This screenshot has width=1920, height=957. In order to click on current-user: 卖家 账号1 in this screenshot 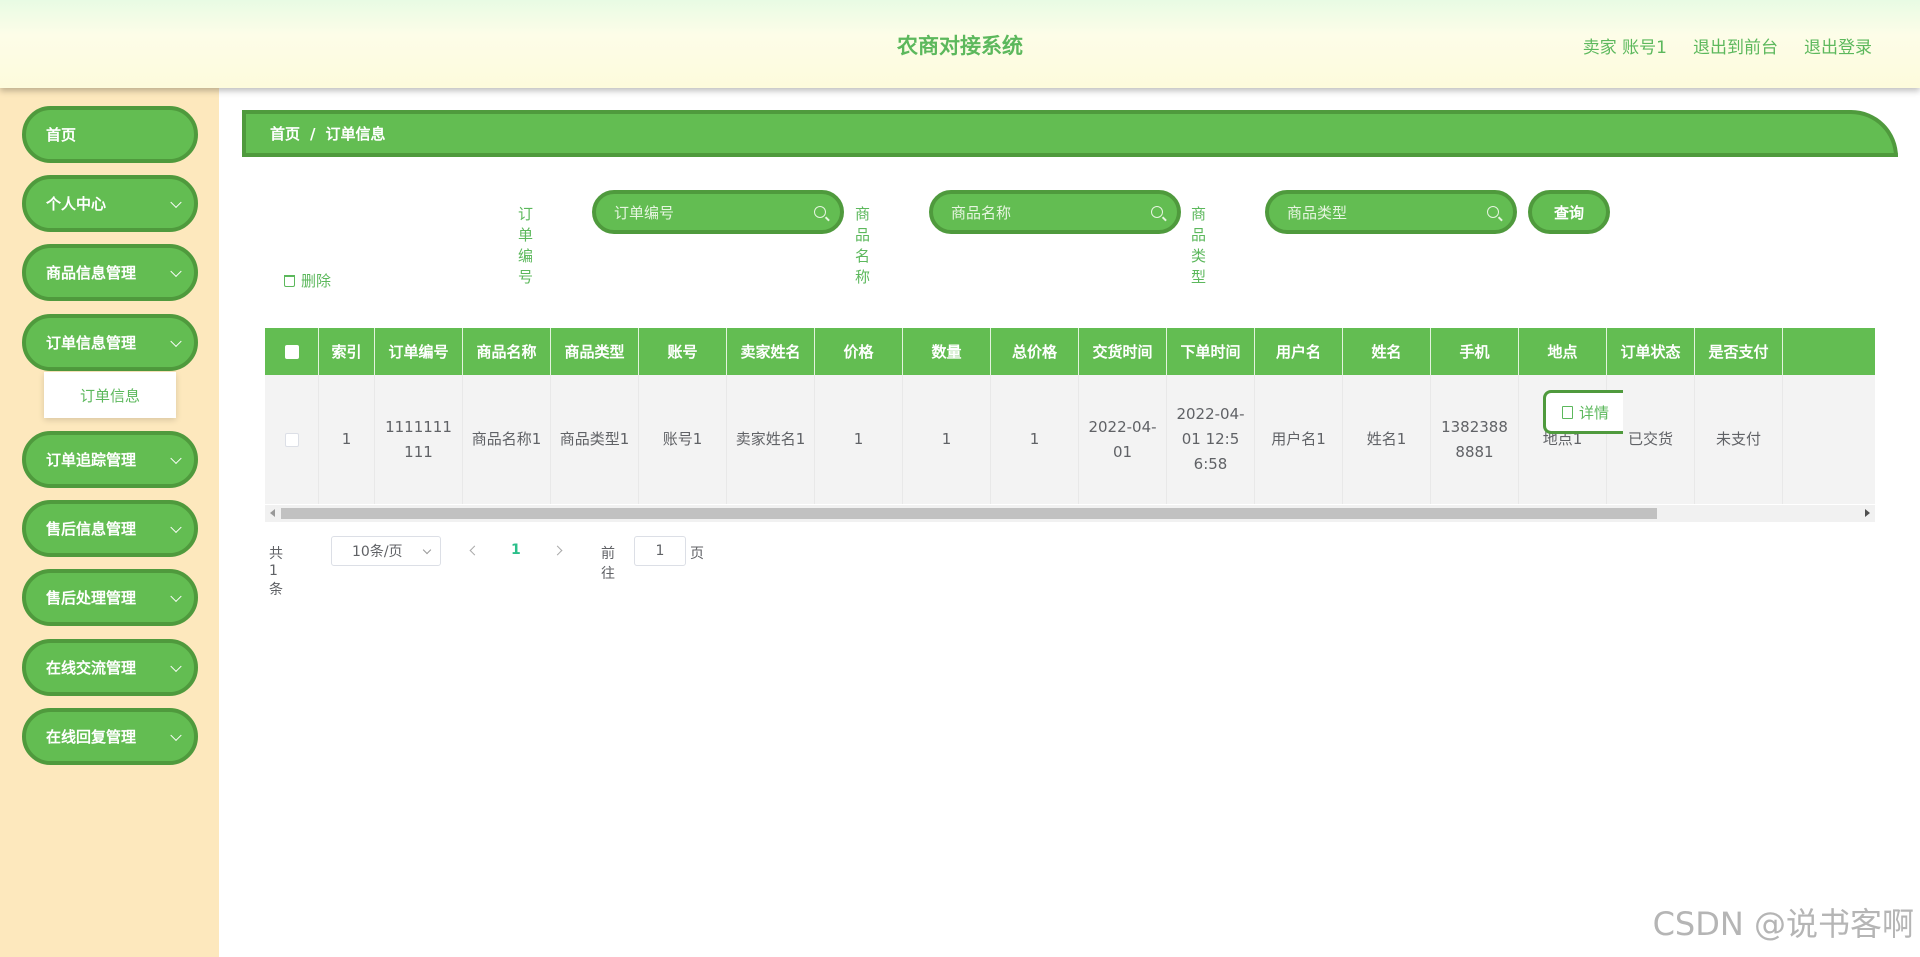, I will do `click(1625, 45)`.